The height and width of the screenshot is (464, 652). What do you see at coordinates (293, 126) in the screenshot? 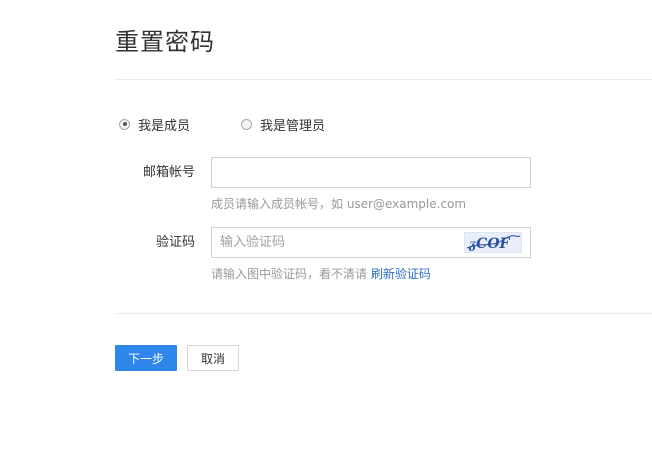
I see `role-label-admin: 我是管理员` at bounding box center [293, 126].